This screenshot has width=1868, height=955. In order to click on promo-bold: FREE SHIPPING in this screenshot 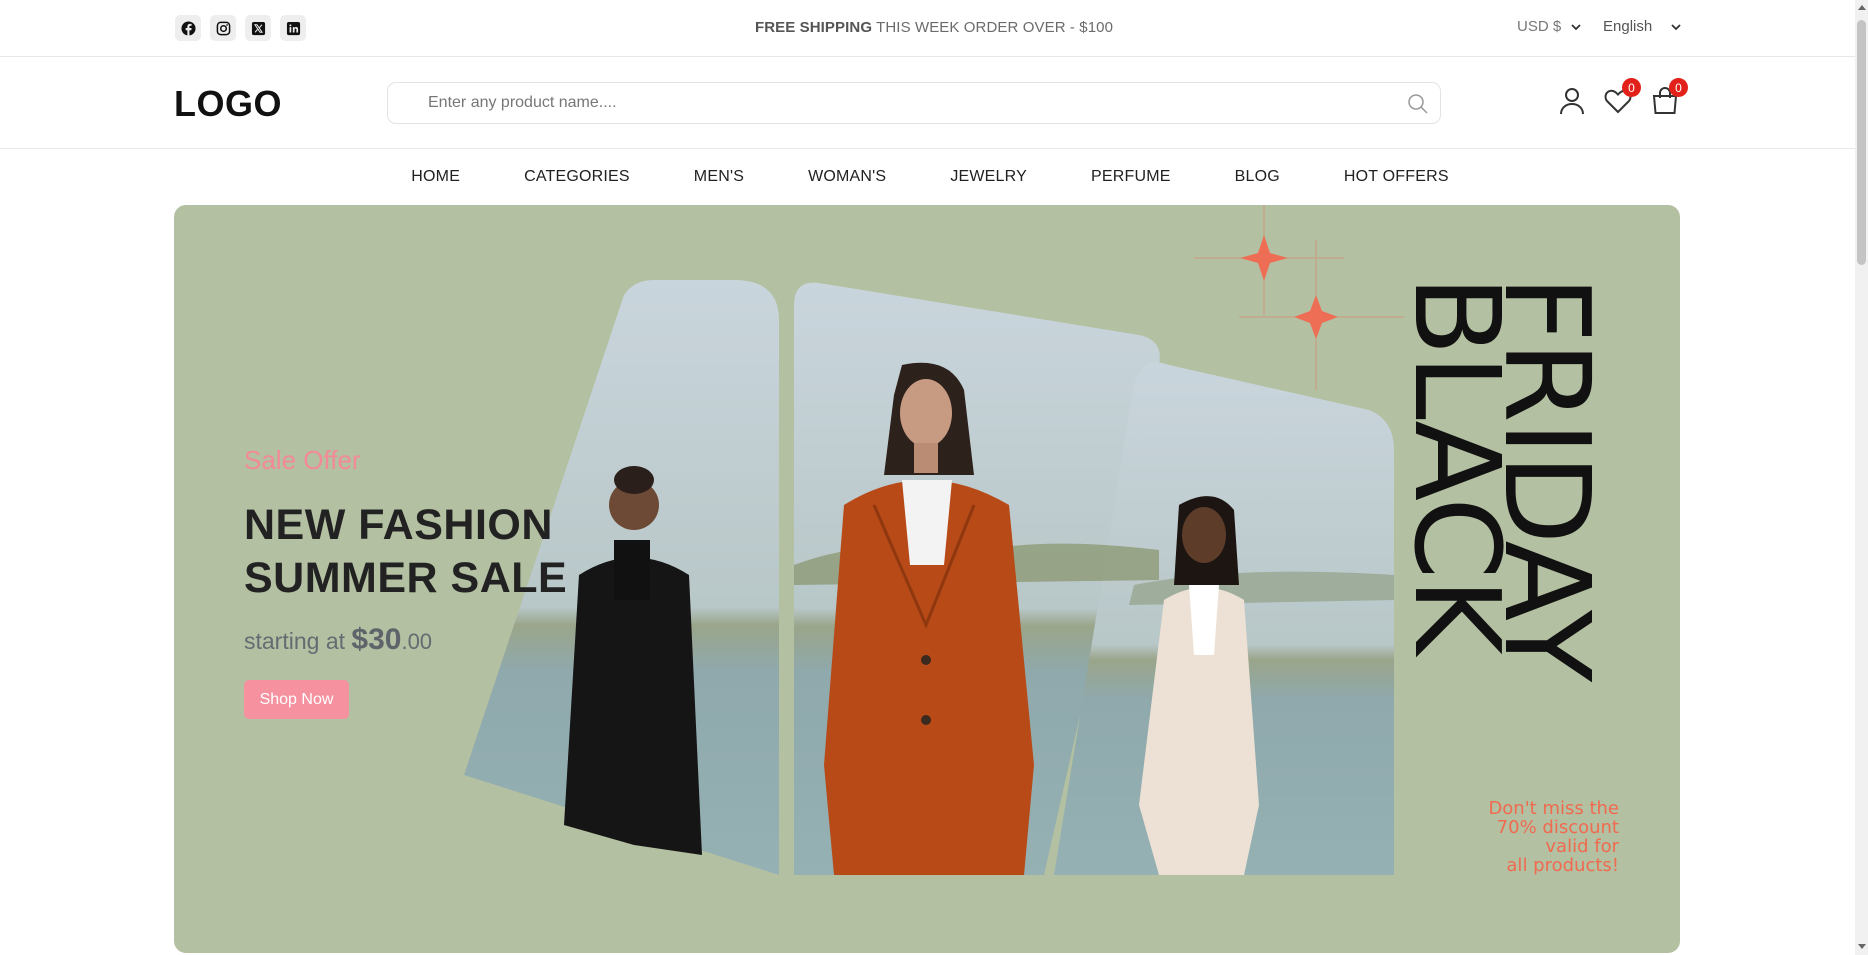, I will do `click(813, 27)`.